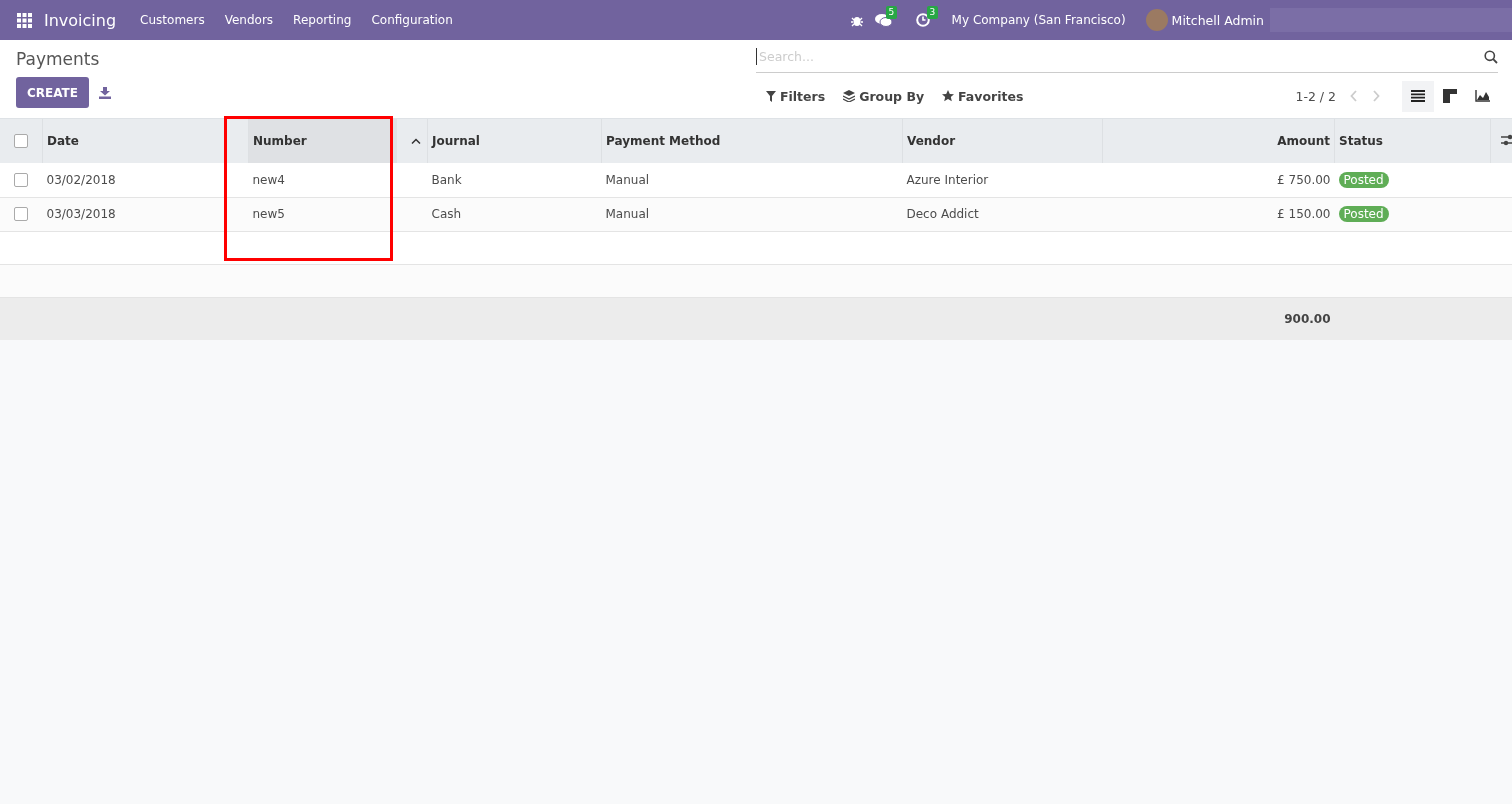  What do you see at coordinates (24, 20) in the screenshot?
I see `apps-grid-icon` at bounding box center [24, 20].